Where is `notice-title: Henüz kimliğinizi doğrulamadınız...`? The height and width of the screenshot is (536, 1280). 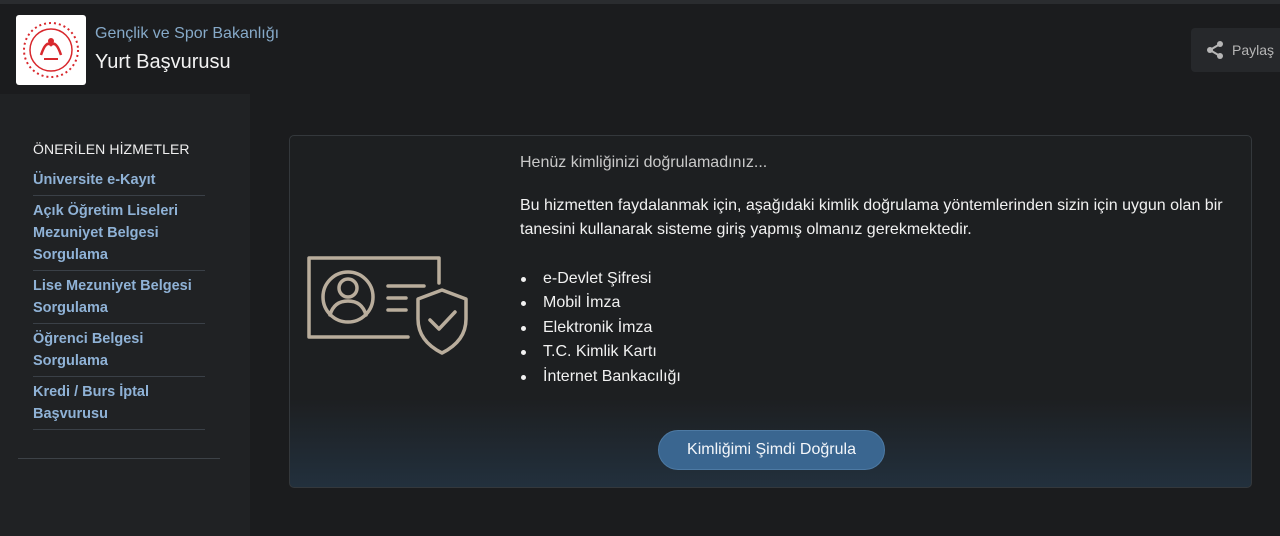
notice-title: Henüz kimliğinizi doğrulamadınız... is located at coordinates (644, 162).